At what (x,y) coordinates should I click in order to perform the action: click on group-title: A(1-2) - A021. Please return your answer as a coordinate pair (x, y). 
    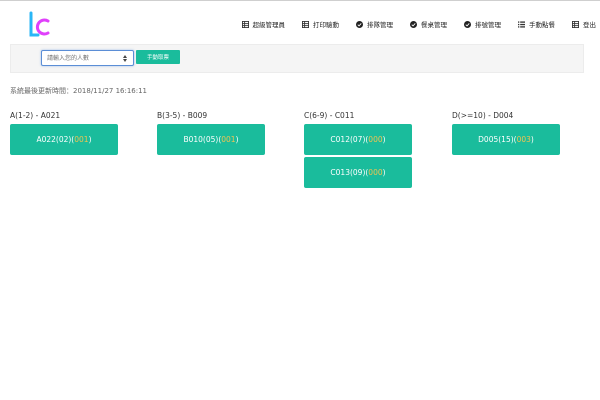
    Looking at the image, I should click on (35, 115).